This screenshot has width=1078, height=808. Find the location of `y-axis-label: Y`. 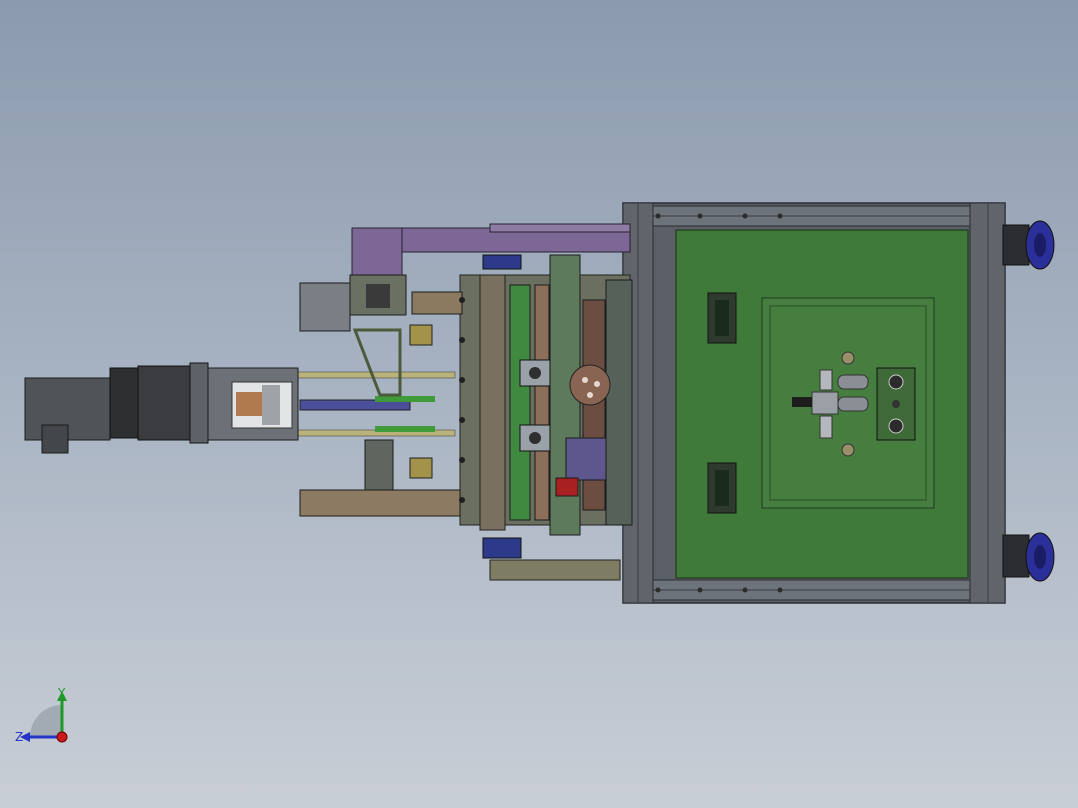

y-axis-label: Y is located at coordinates (62, 693).